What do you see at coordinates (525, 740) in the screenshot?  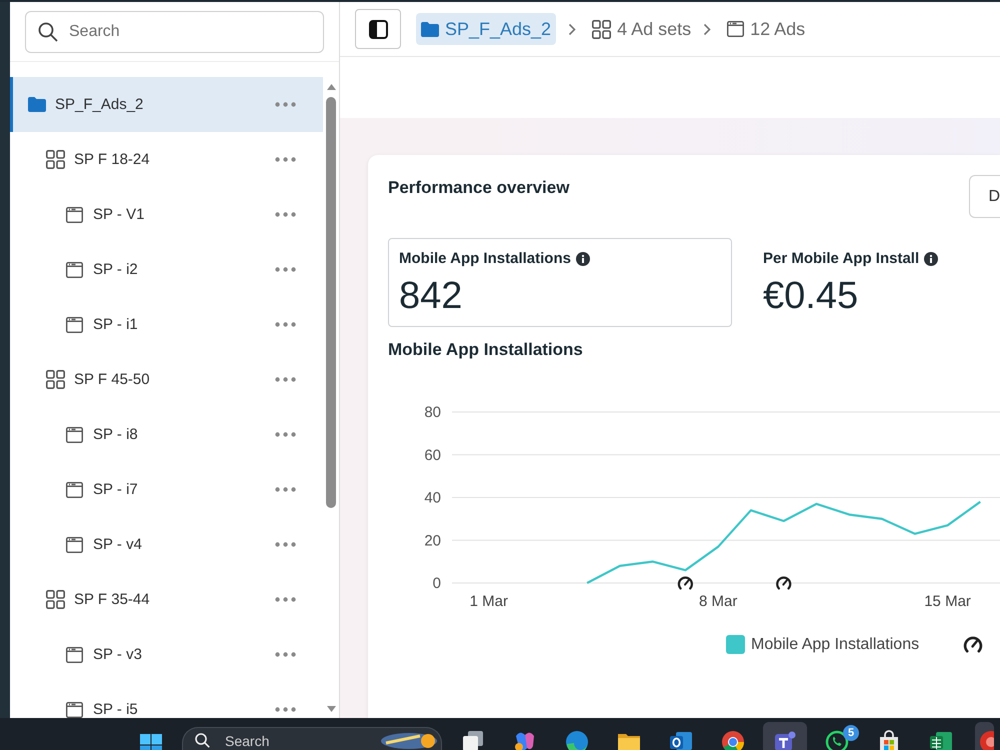 I see `swirl-icon` at bounding box center [525, 740].